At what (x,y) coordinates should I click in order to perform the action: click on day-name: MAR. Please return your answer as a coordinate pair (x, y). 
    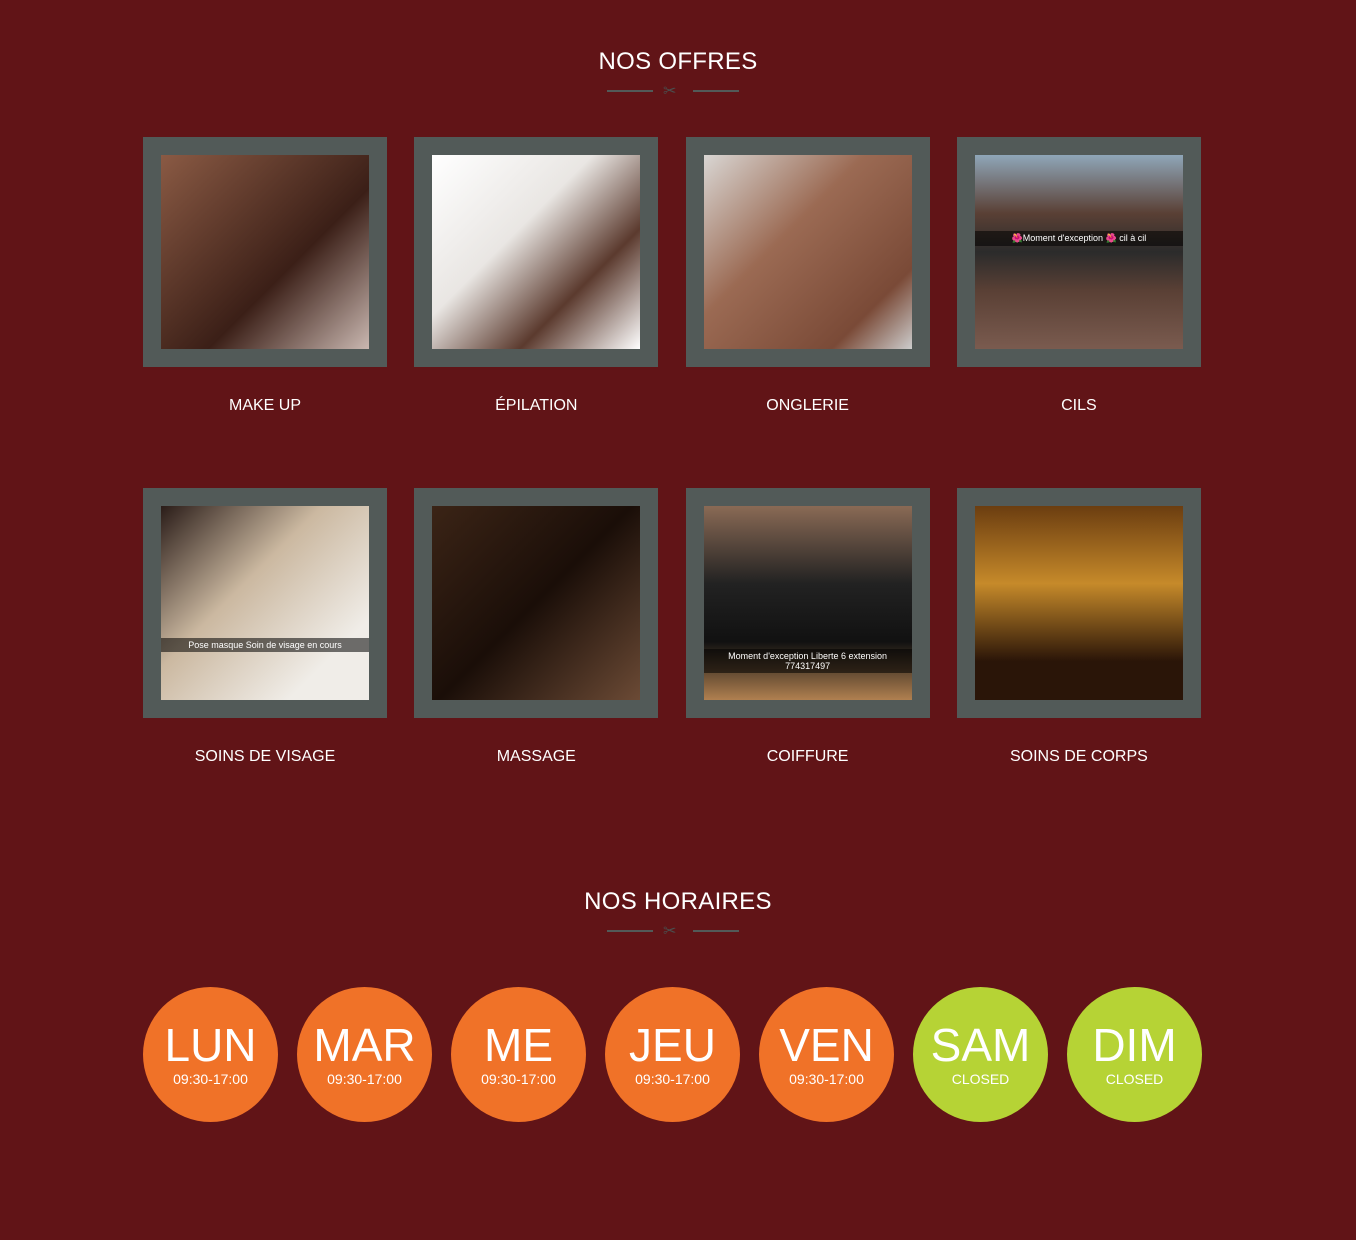
    Looking at the image, I should click on (364, 1045).